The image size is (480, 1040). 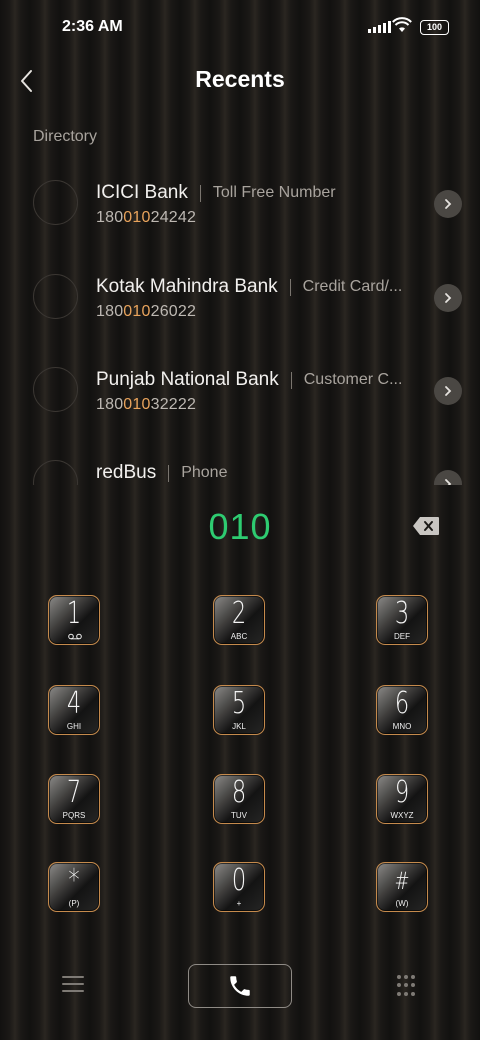 What do you see at coordinates (239, 703) in the screenshot?
I see `key-digit: 5` at bounding box center [239, 703].